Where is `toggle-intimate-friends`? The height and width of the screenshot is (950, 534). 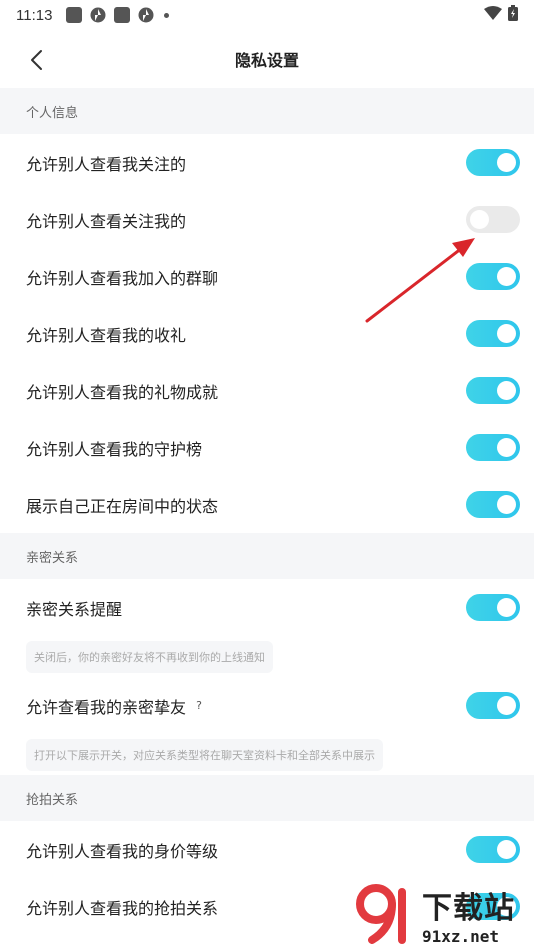
toggle-intimate-friends is located at coordinates (493, 705).